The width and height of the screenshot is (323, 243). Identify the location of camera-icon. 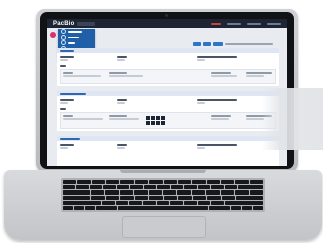
(166, 15).